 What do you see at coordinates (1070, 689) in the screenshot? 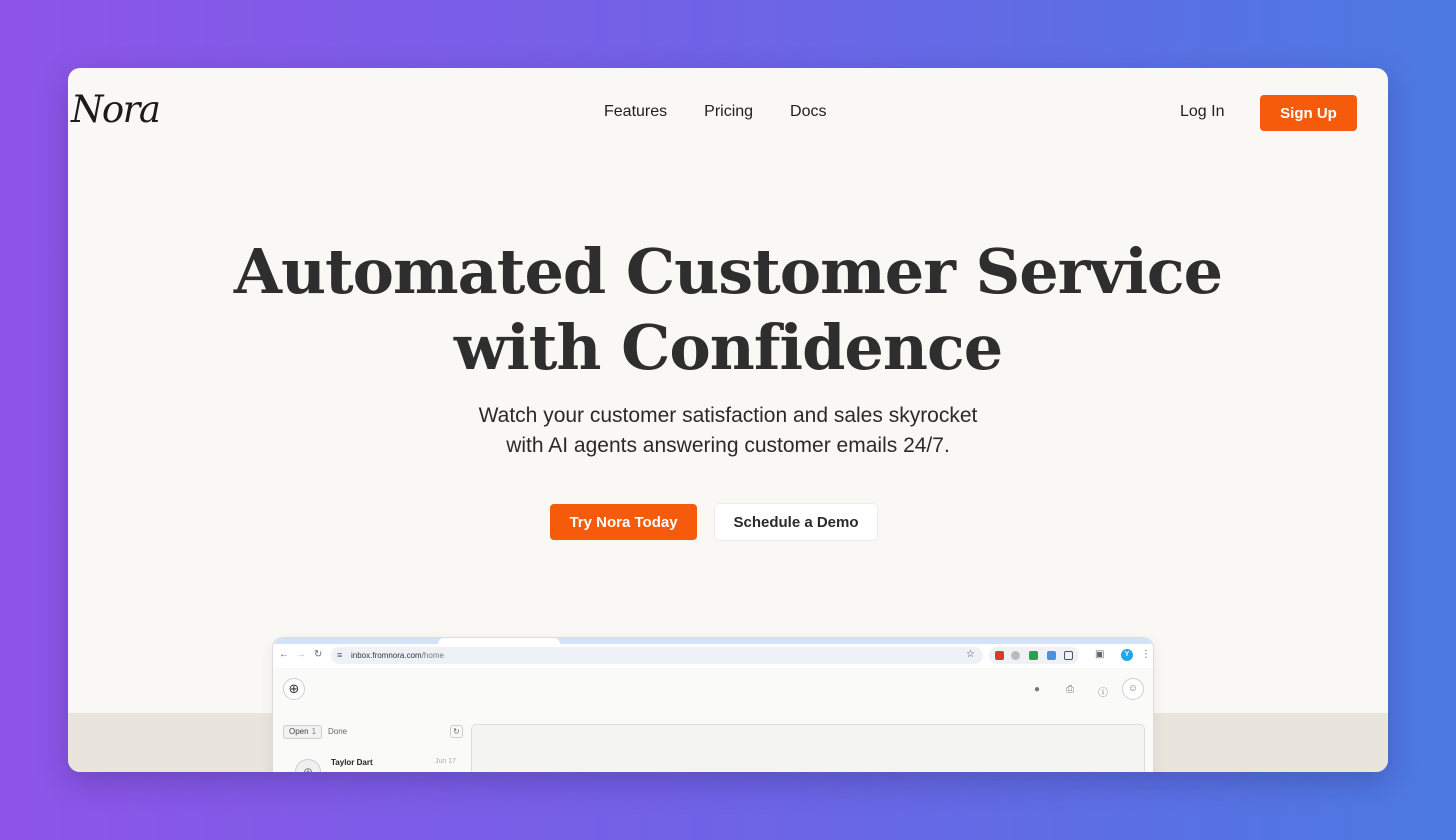
I see `printer-icon: ⎙` at bounding box center [1070, 689].